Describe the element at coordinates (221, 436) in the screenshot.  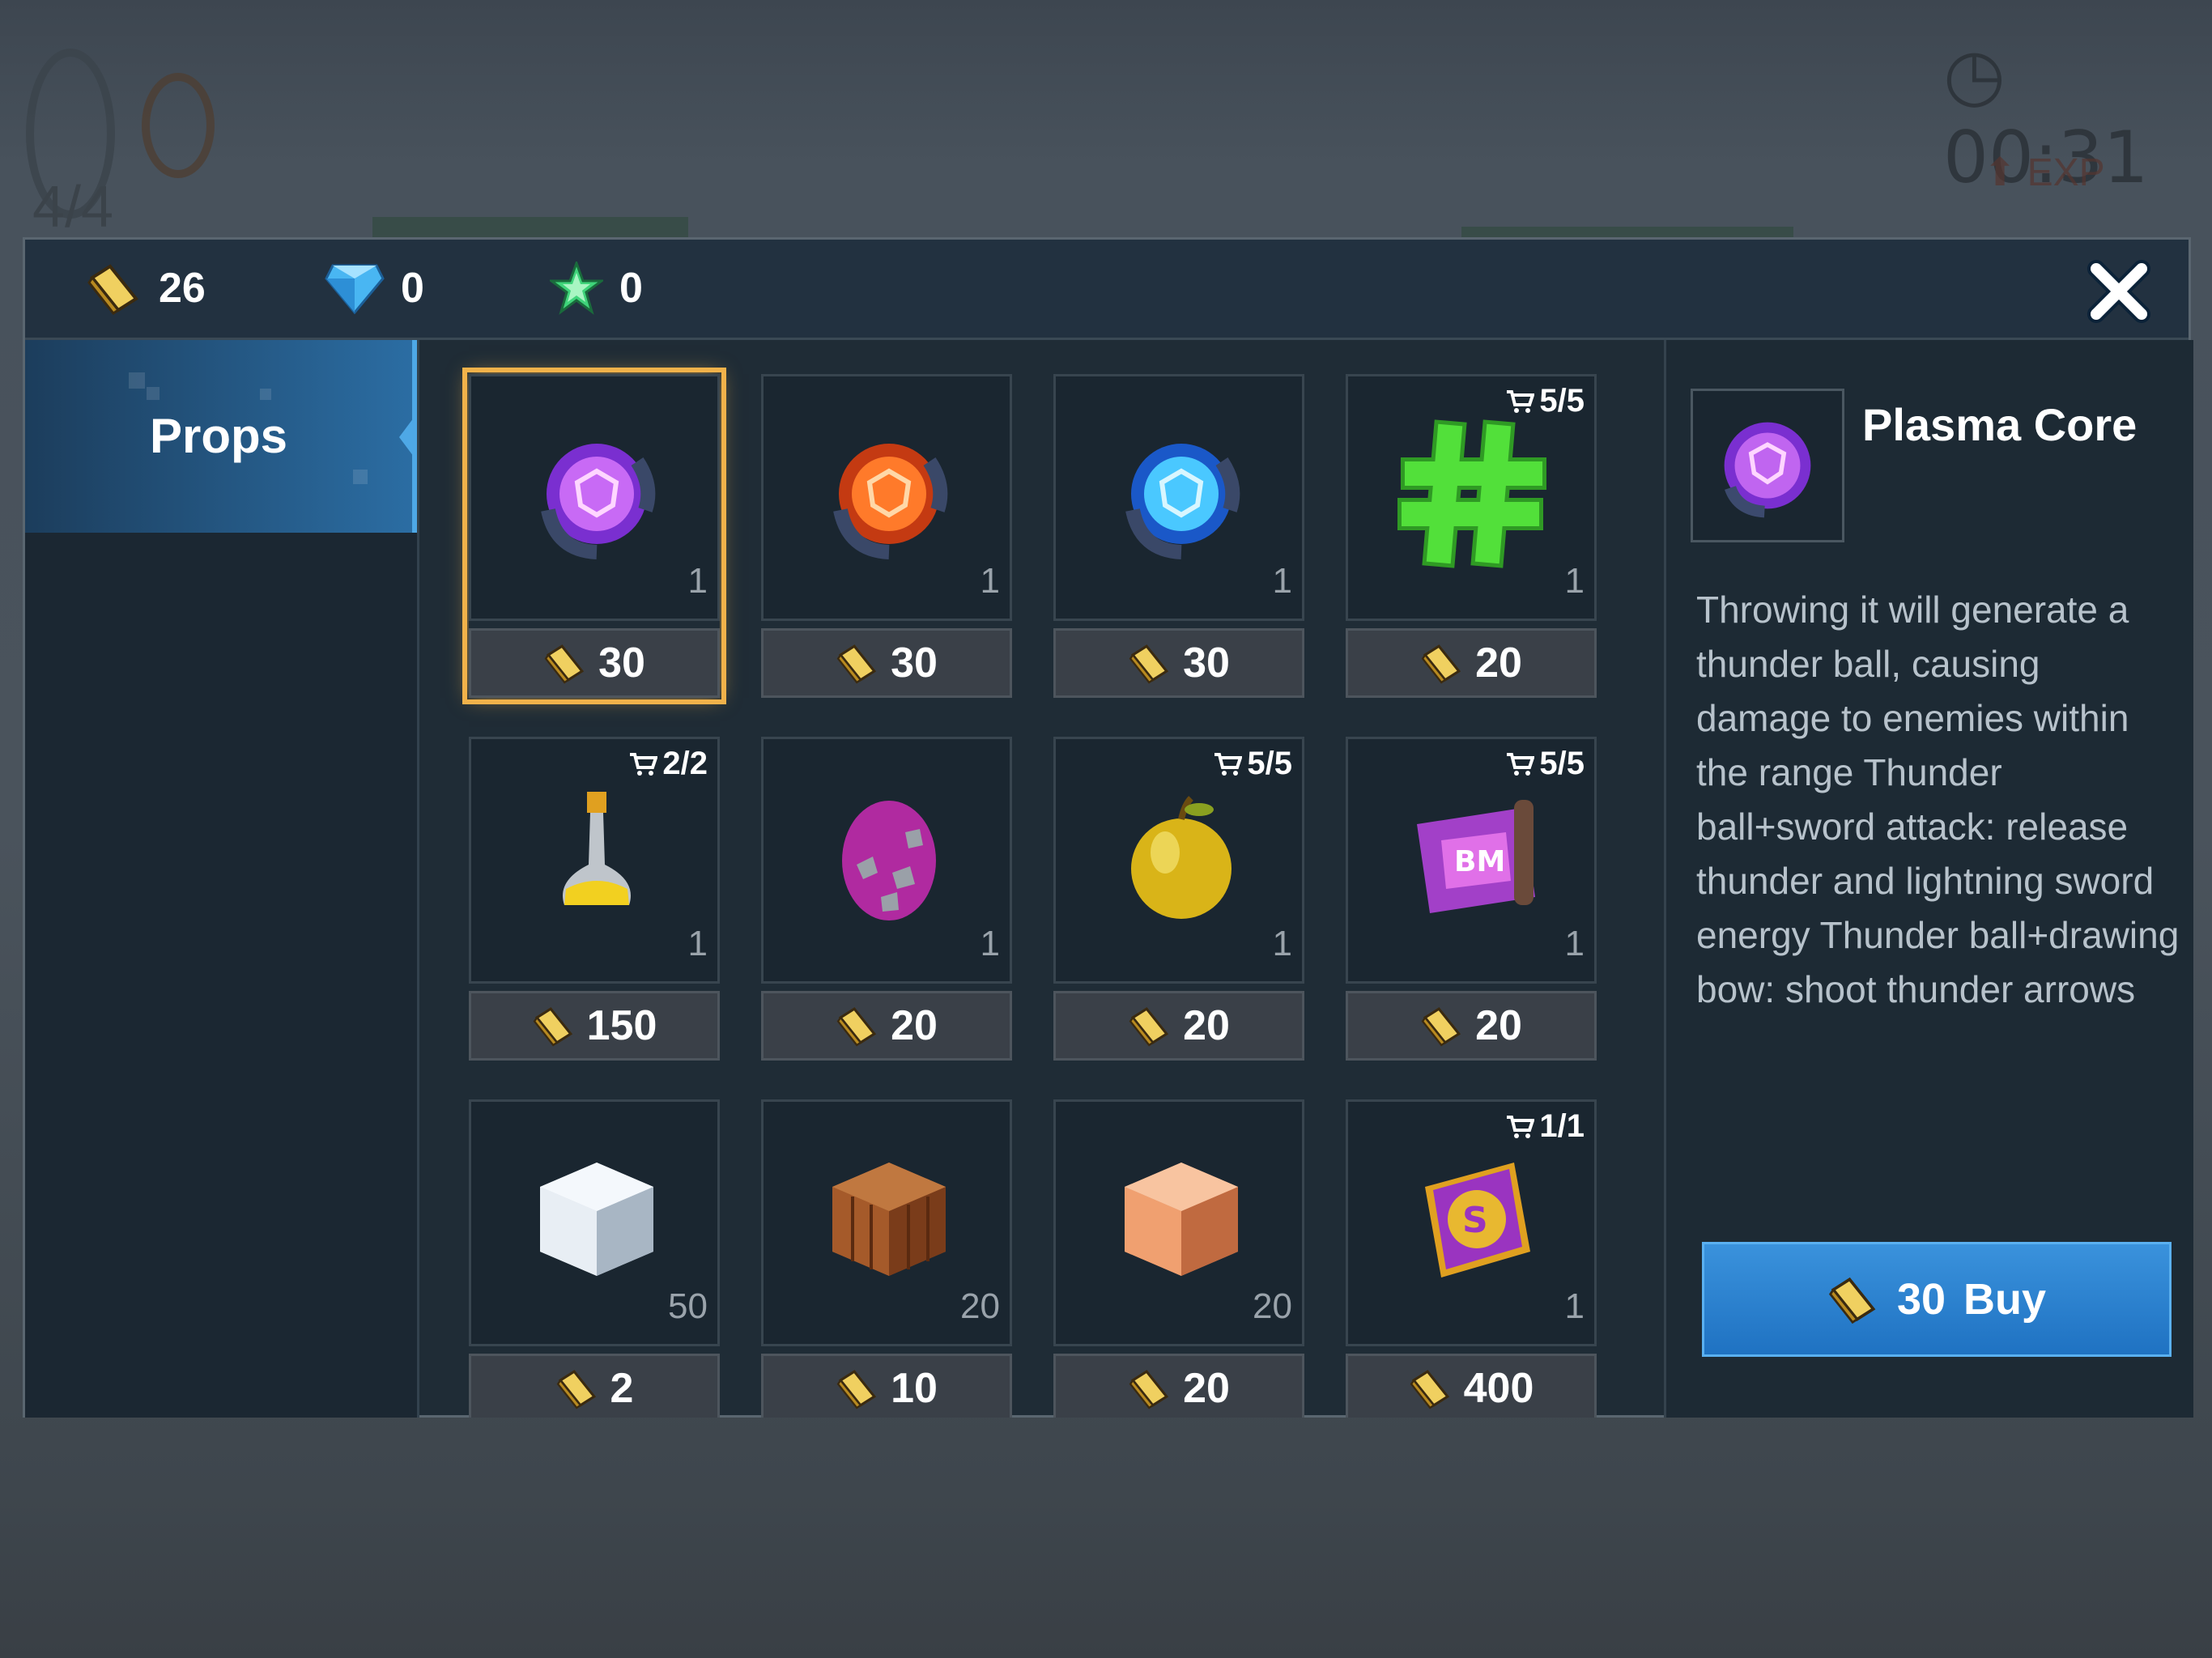
I see `tab-props: Props` at that location.